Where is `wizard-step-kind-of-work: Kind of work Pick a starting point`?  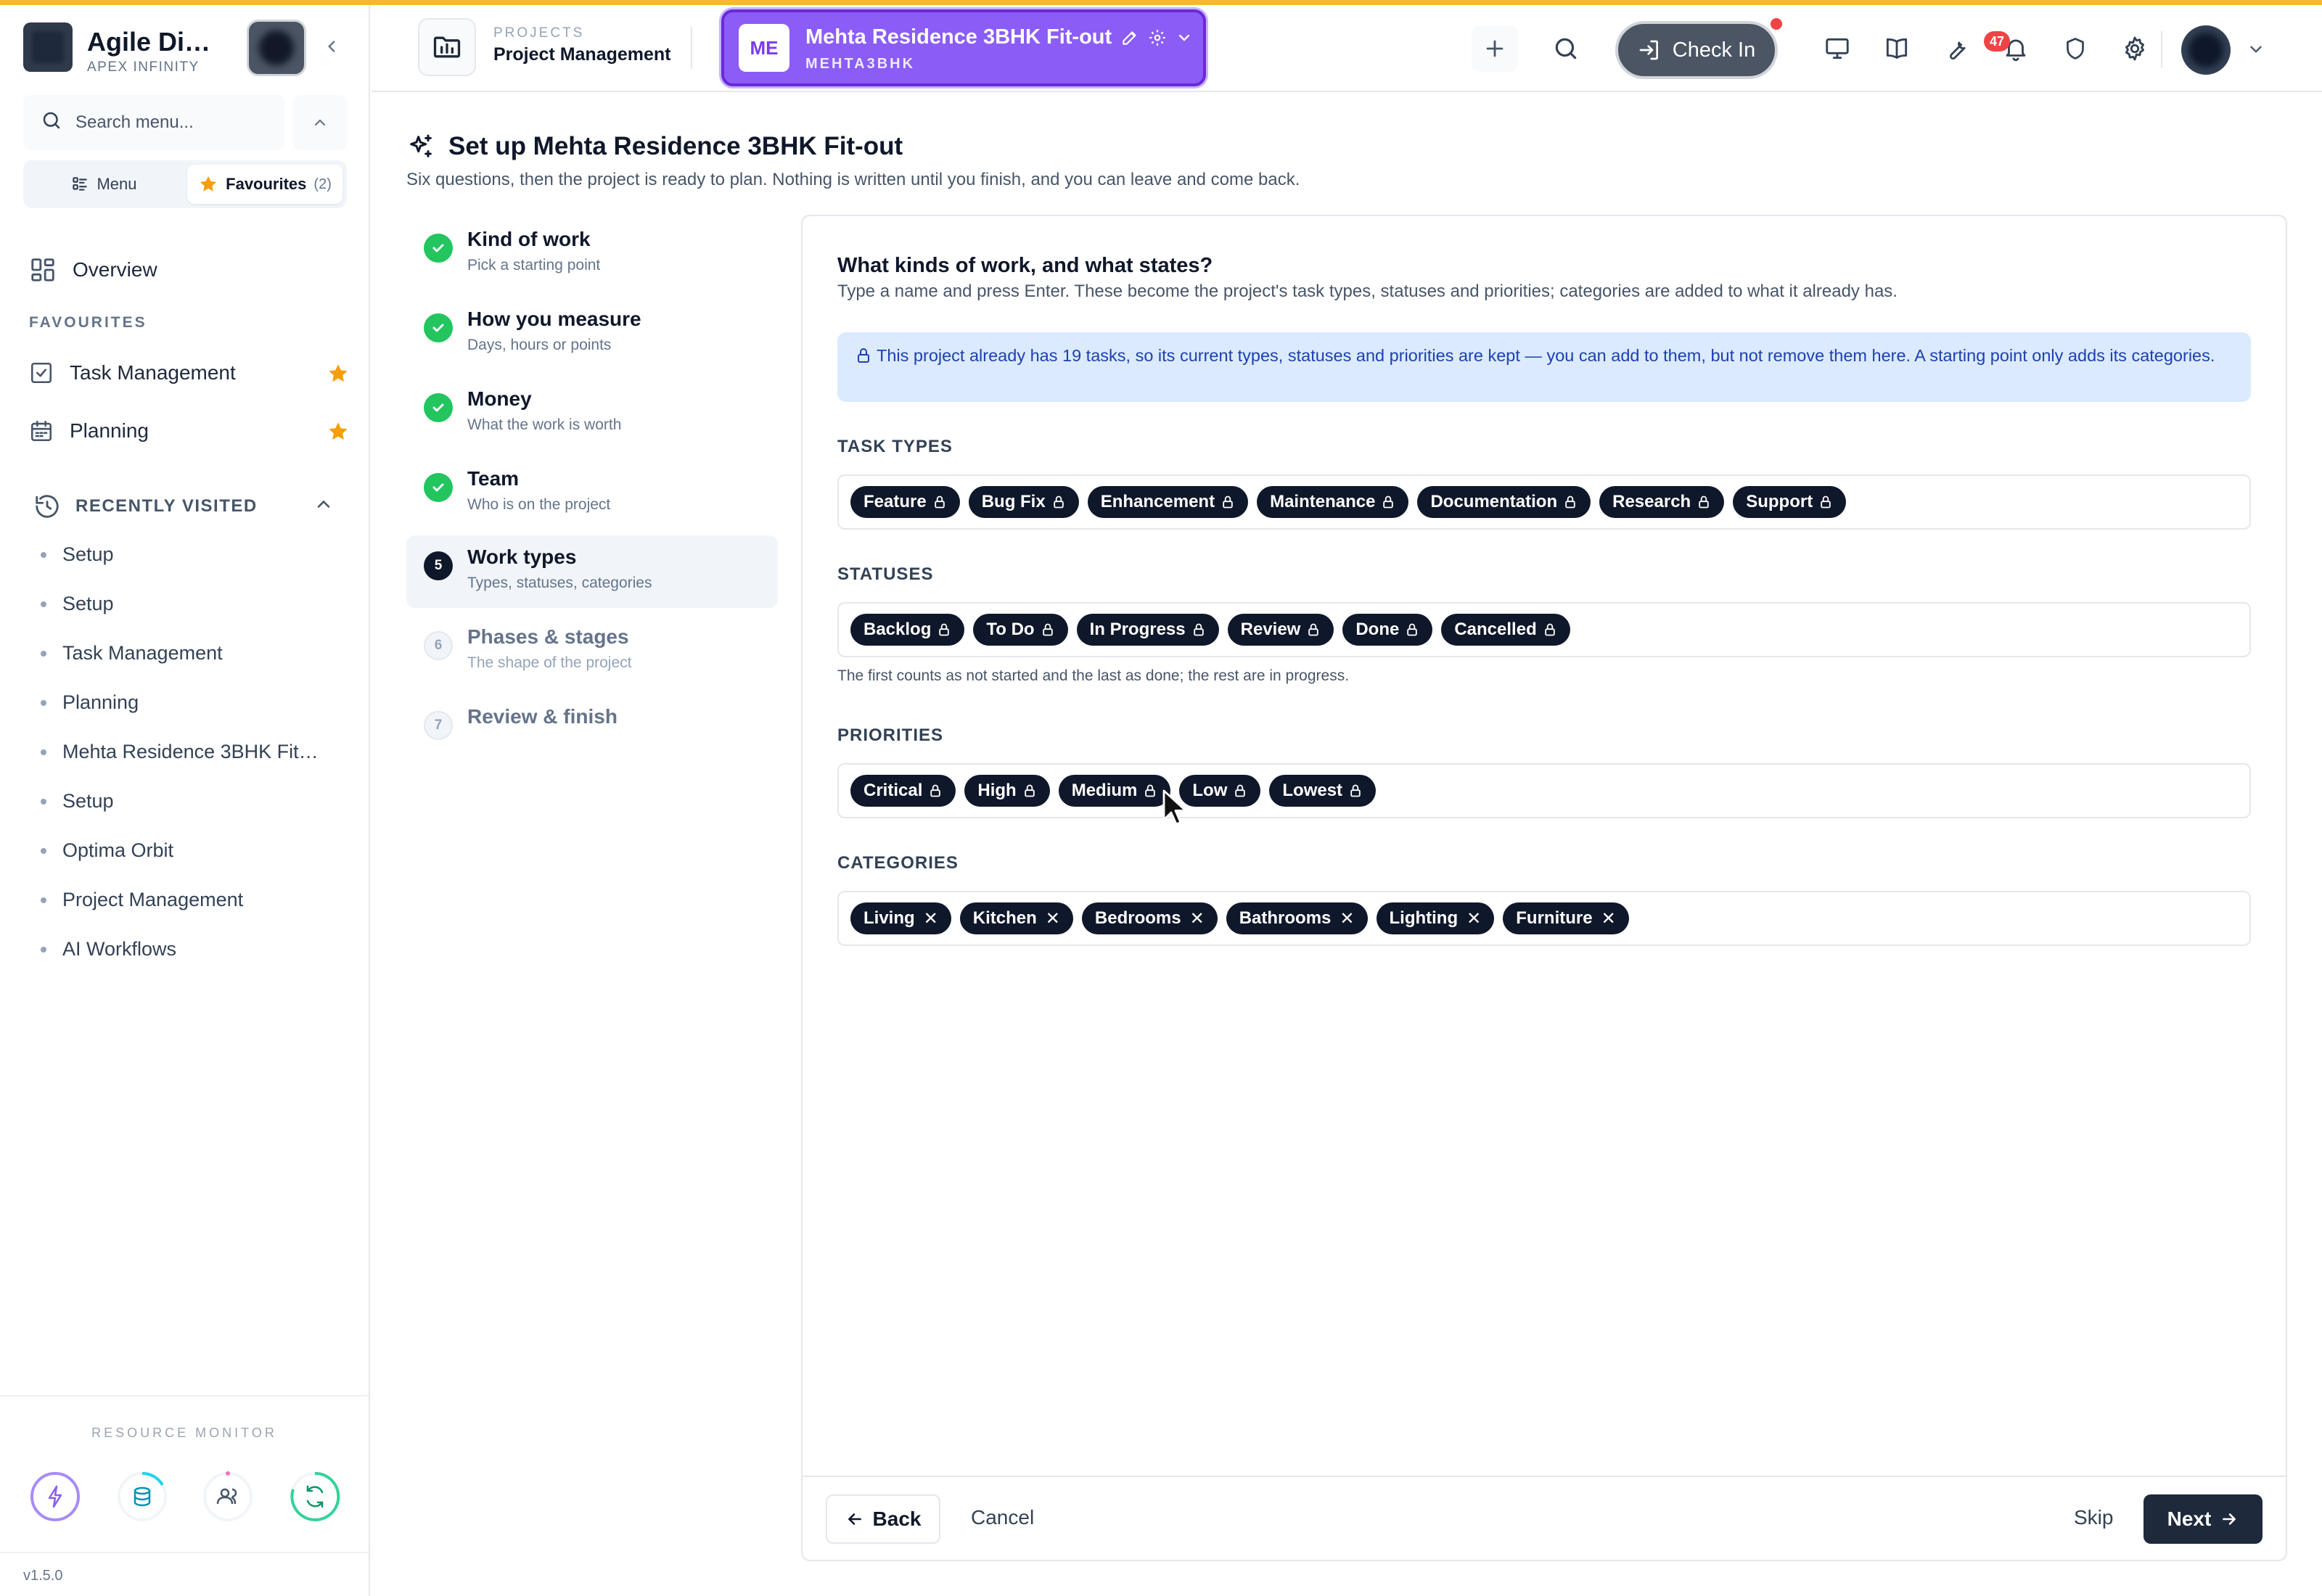 wizard-step-kind-of-work: Kind of work Pick a starting point is located at coordinates (592, 254).